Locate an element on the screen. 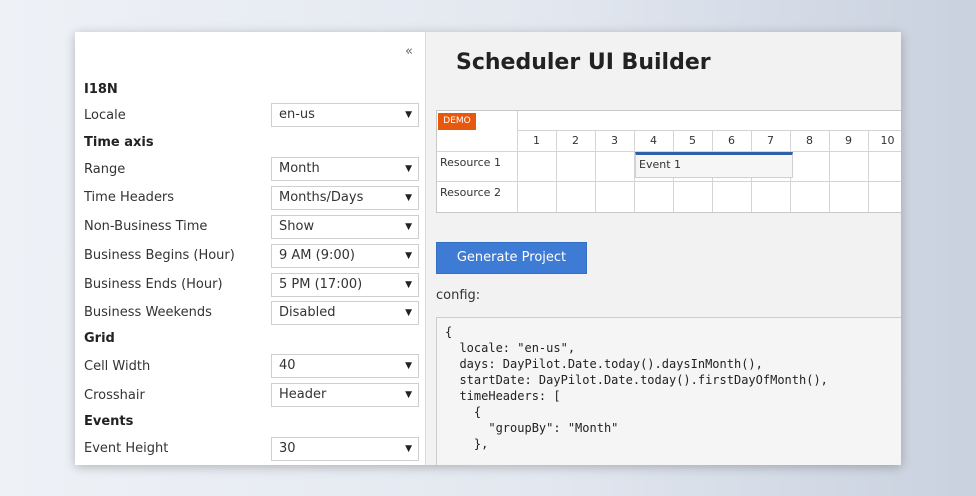 This screenshot has width=976, height=496. time-headers-label: Time Headers is located at coordinates (129, 197).